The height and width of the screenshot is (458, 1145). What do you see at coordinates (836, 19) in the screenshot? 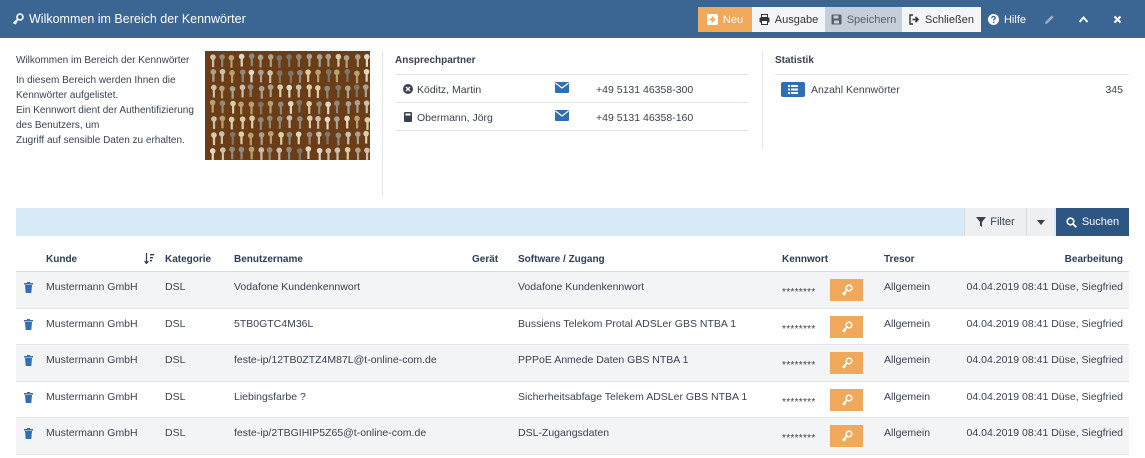
I see `save-icon` at bounding box center [836, 19].